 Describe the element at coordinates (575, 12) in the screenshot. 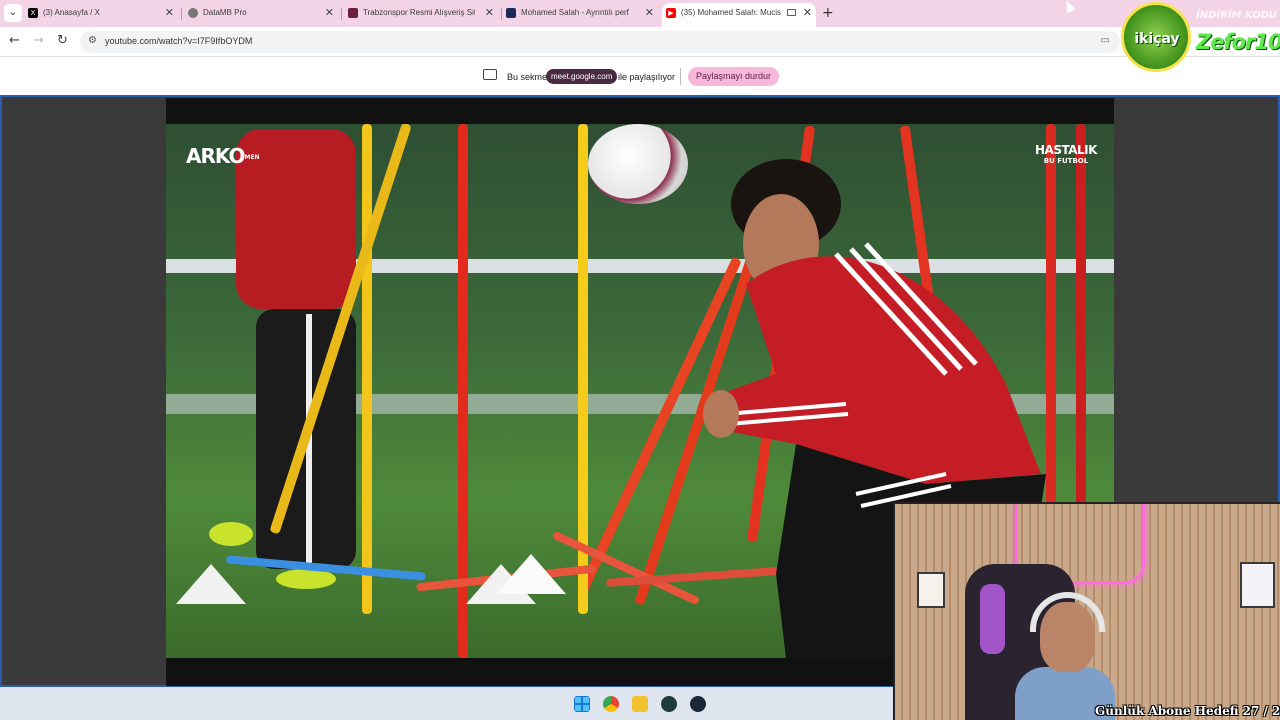

I see `tab-title: Mohamed Salah - Ayrıntılı perf` at that location.